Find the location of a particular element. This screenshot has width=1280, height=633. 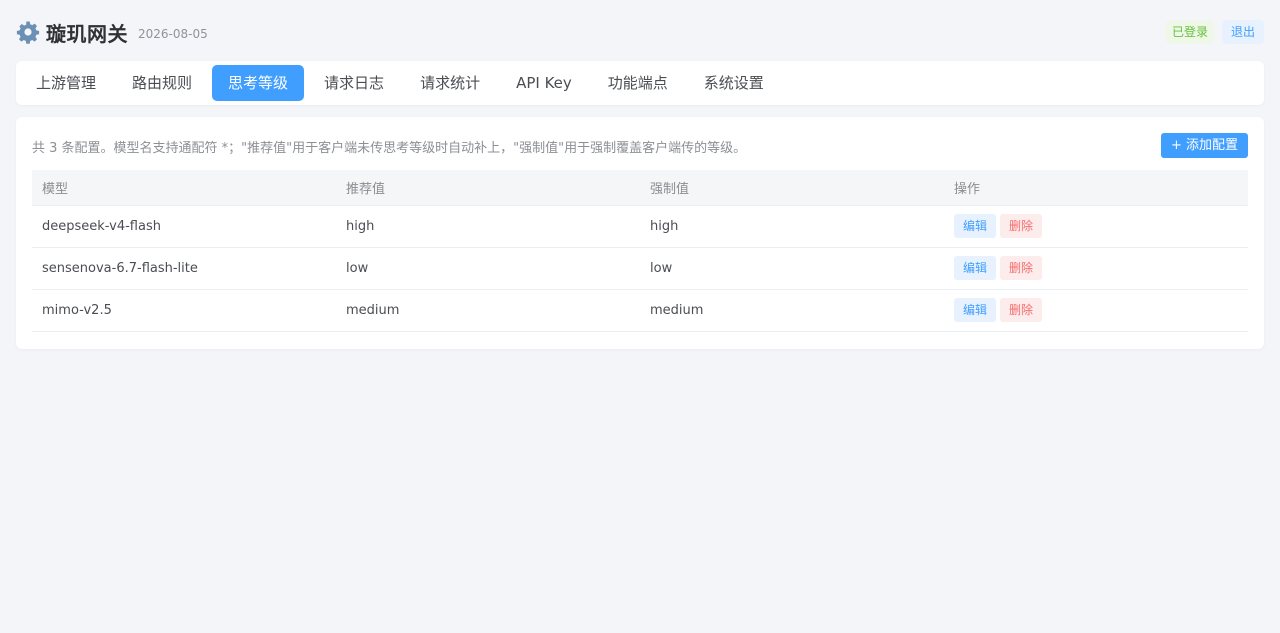

logout-button: 退出 is located at coordinates (1242, 32).